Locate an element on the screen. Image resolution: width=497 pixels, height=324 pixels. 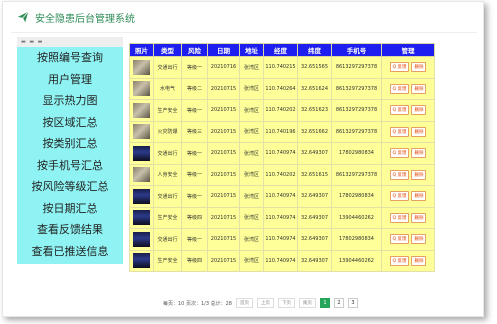
type-cell: 火灾防爆 is located at coordinates (167, 131).